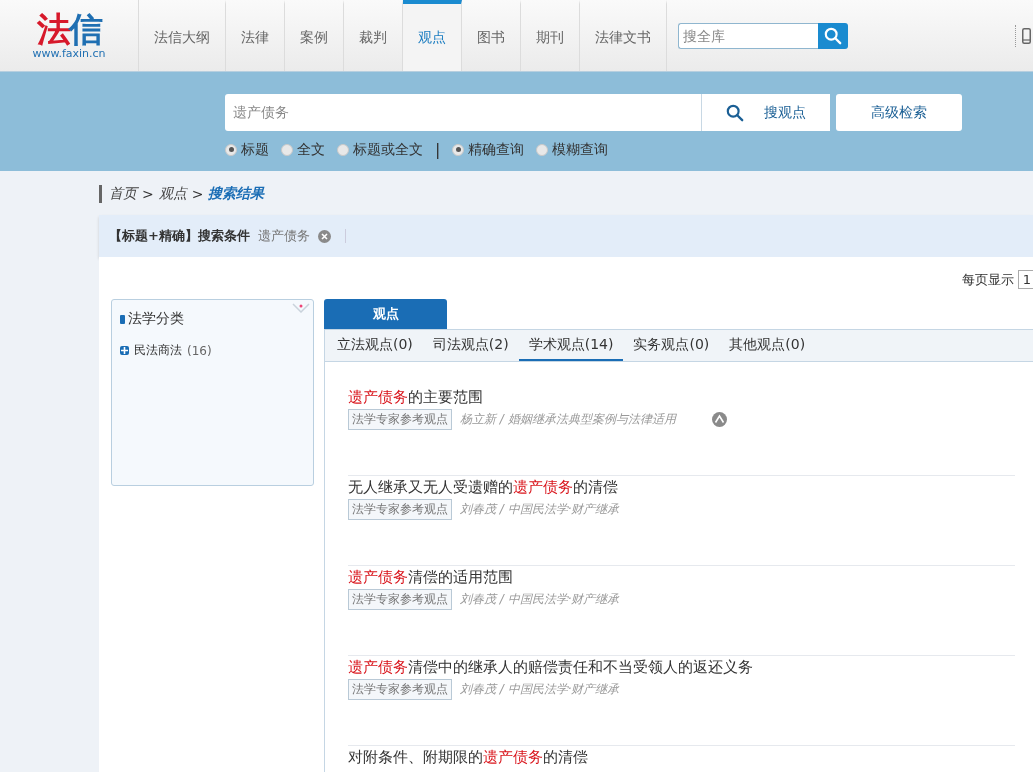 The width and height of the screenshot is (1033, 772). Describe the element at coordinates (124, 350) in the screenshot. I see `expand-icon` at that location.